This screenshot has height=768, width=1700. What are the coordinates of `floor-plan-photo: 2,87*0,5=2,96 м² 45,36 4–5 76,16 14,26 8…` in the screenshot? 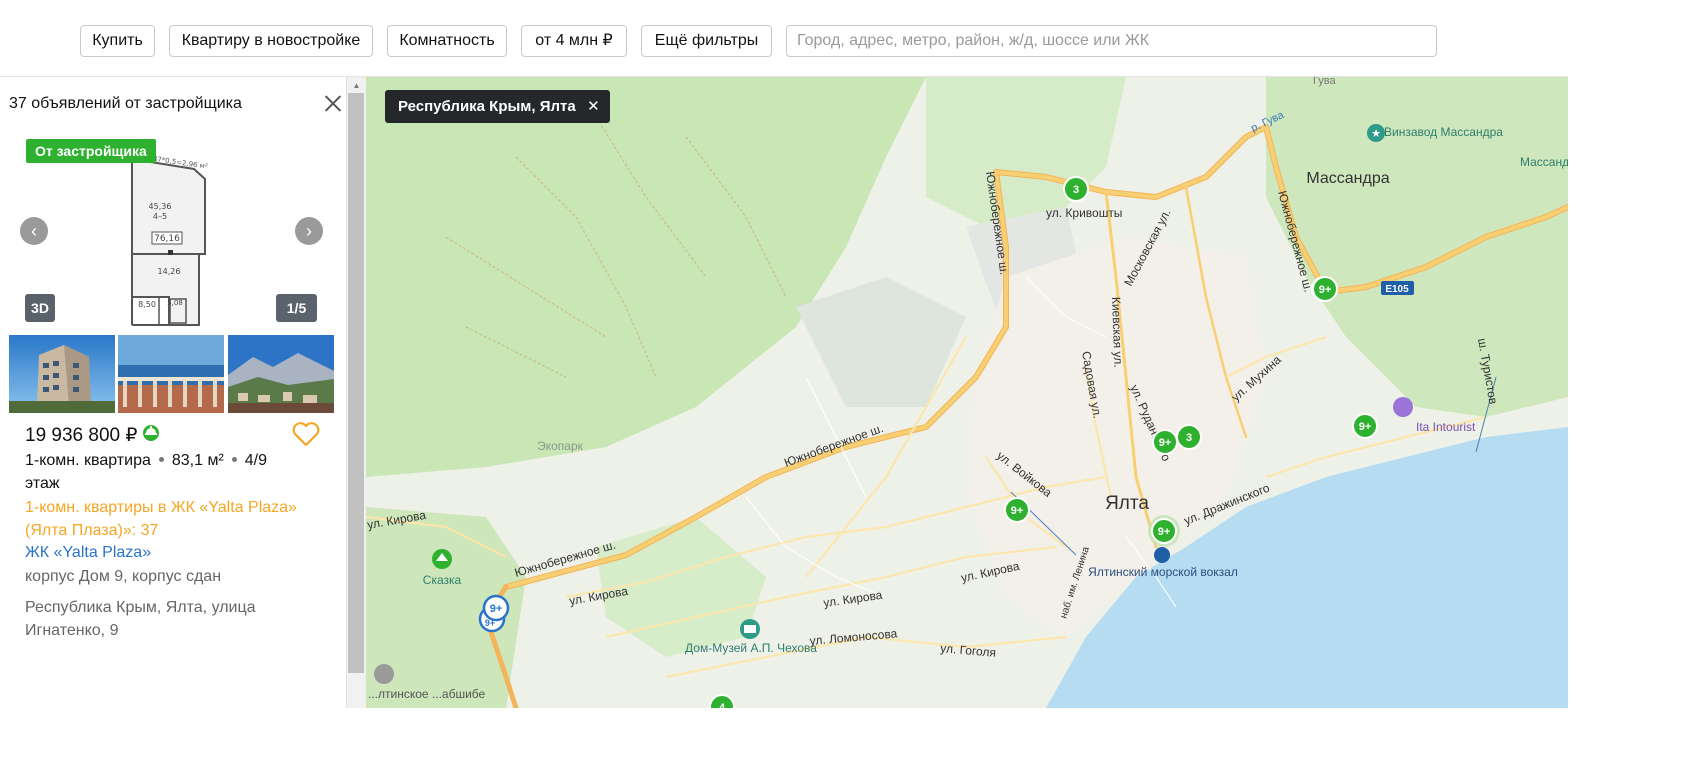 It's located at (171, 228).